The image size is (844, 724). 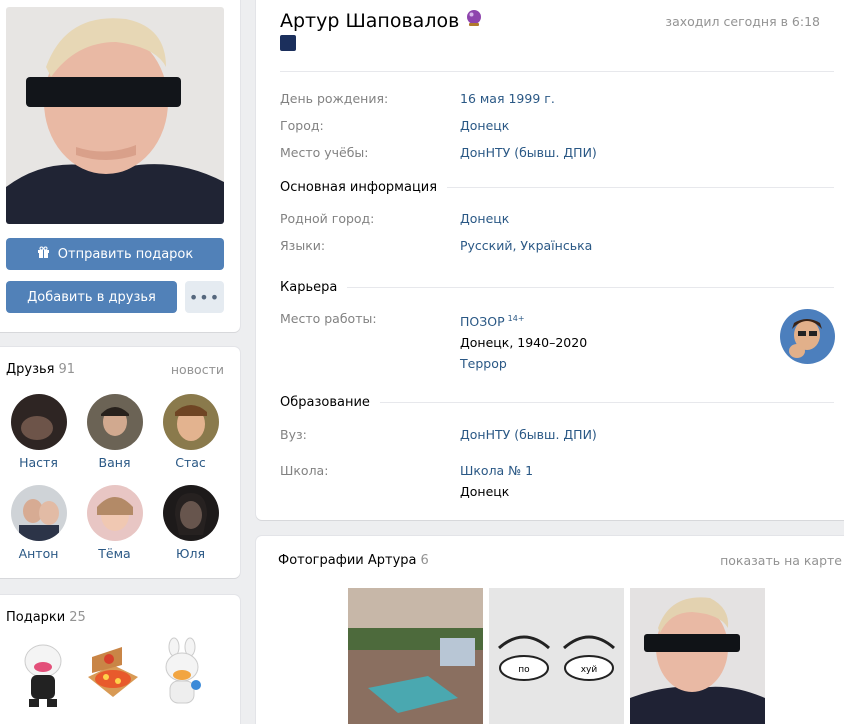 What do you see at coordinates (204, 297) in the screenshot?
I see `more-actions-button: •••` at bounding box center [204, 297].